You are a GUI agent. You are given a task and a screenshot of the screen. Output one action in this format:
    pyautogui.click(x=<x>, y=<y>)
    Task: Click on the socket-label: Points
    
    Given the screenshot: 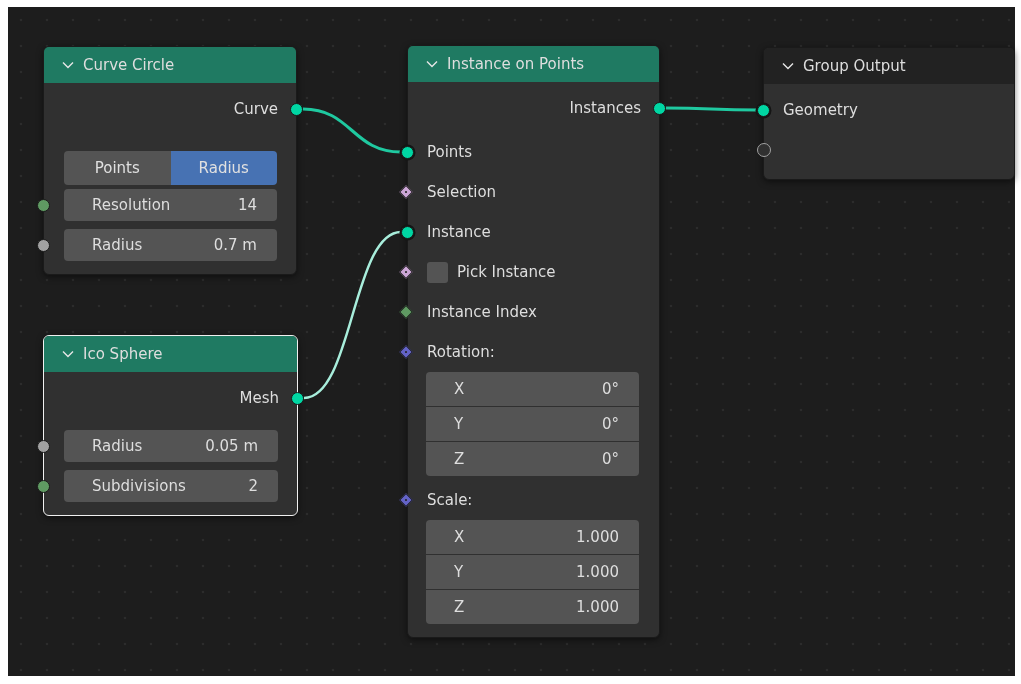 What is the action you would take?
    pyautogui.click(x=450, y=152)
    